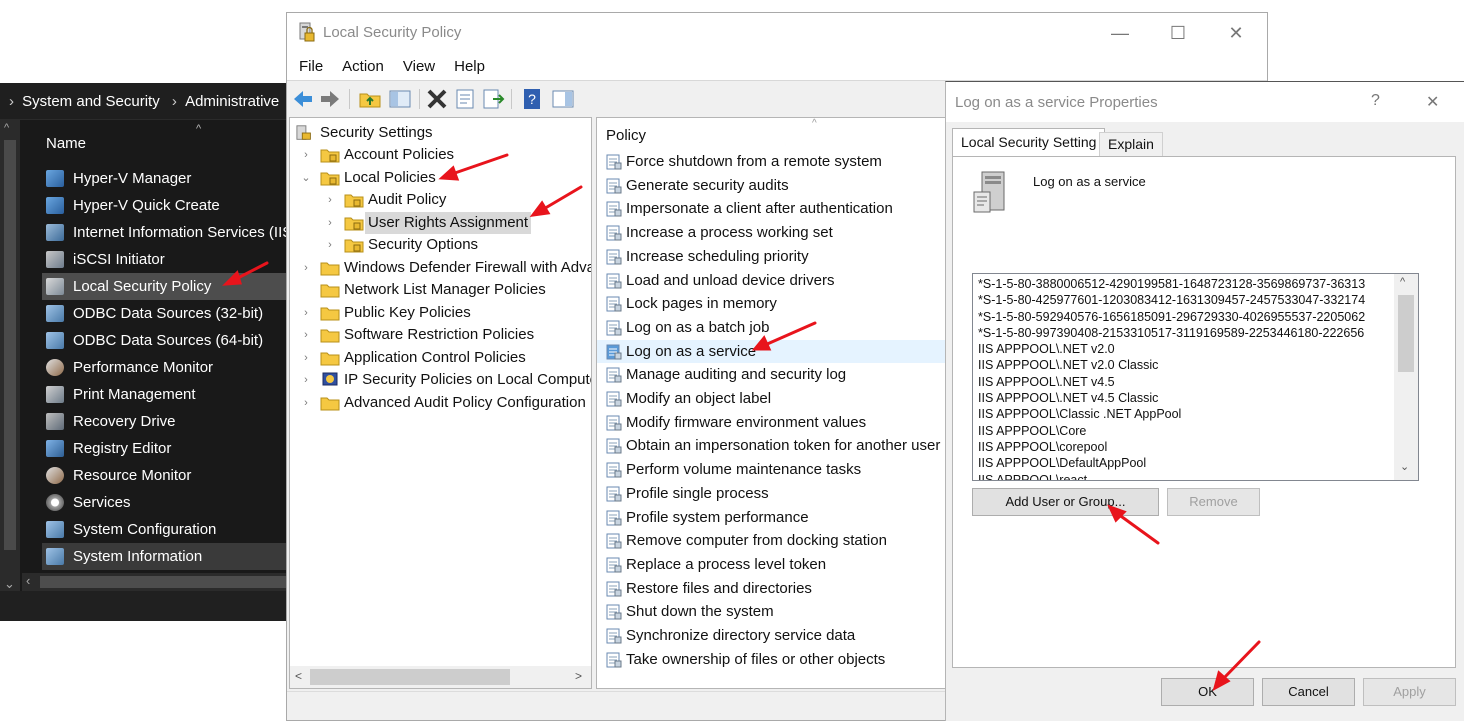 The image size is (1464, 721). Describe the element at coordinates (164, 475) in the screenshot. I see `list-item: Resource Monitor` at that location.